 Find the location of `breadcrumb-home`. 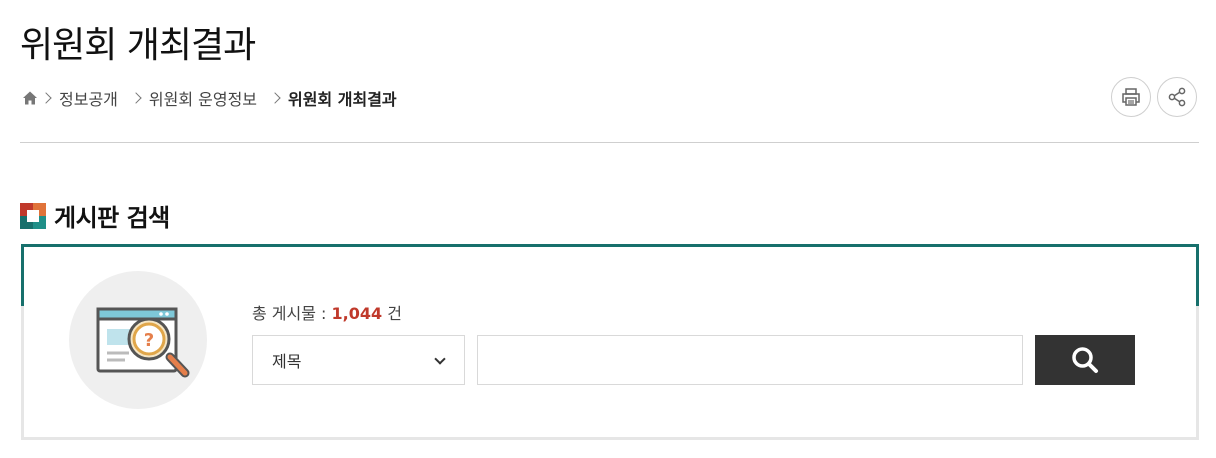

breadcrumb-home is located at coordinates (30, 98).